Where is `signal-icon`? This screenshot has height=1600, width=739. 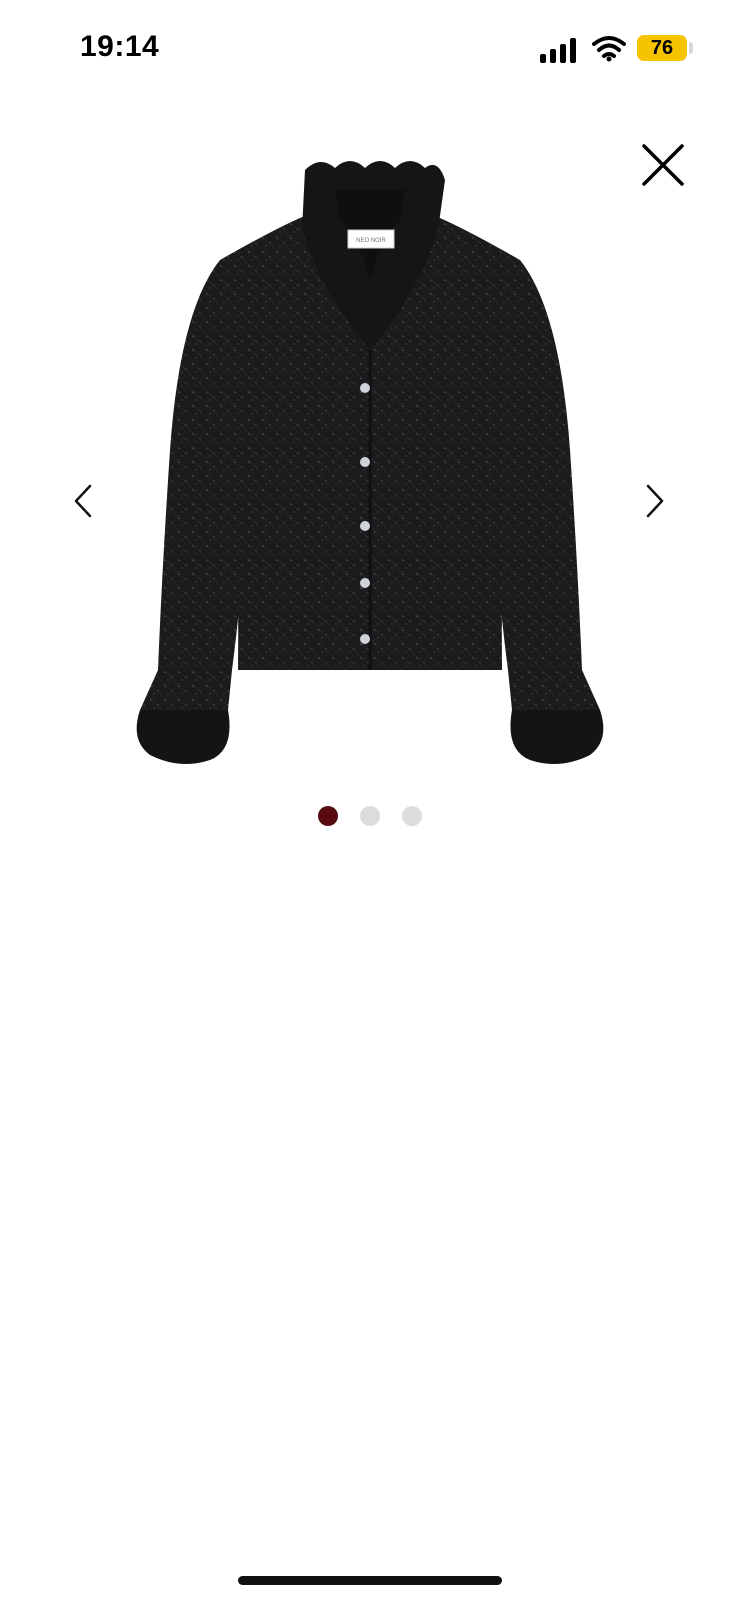 signal-icon is located at coordinates (560, 50).